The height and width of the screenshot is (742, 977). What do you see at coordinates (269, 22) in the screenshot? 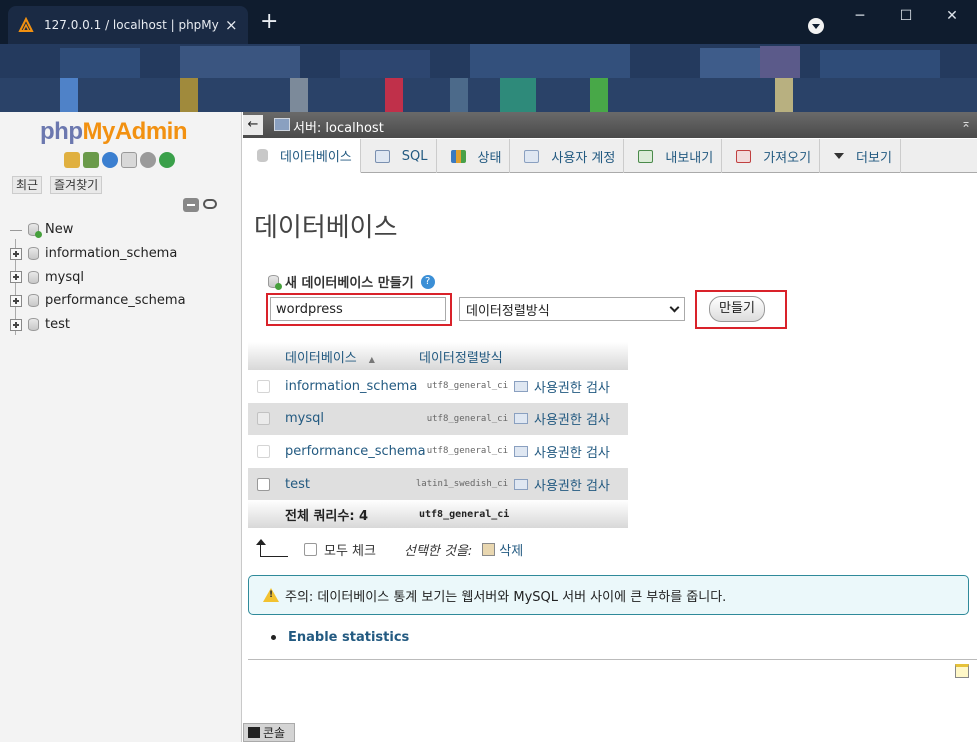
I see `new-tab-button: +` at bounding box center [269, 22].